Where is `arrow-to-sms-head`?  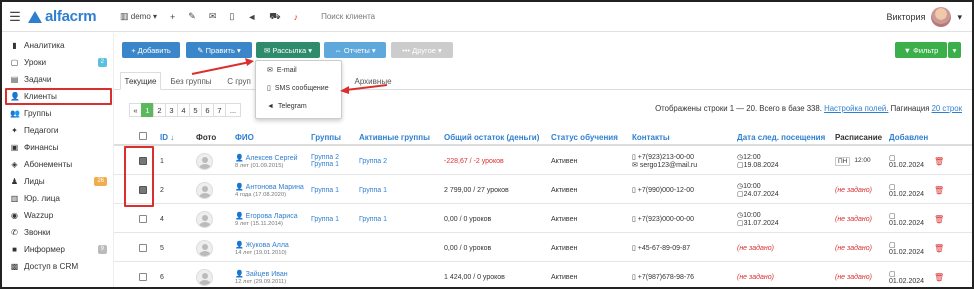
arrow-to-sms-head is located at coordinates (344, 90).